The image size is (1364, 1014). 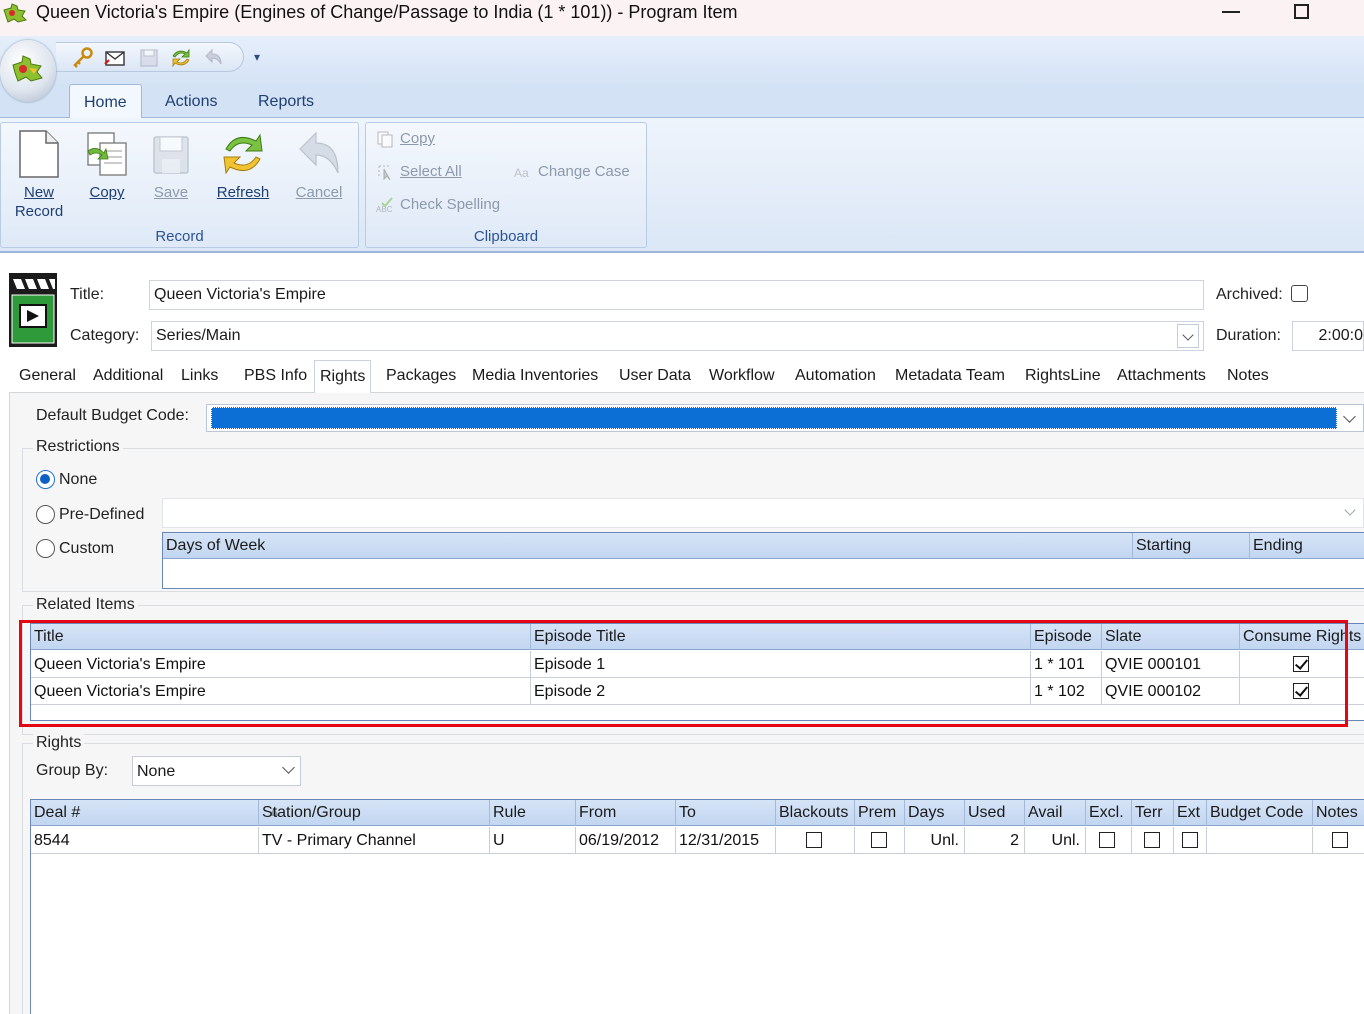 What do you see at coordinates (171, 155) in the screenshot?
I see `save-disk-icon` at bounding box center [171, 155].